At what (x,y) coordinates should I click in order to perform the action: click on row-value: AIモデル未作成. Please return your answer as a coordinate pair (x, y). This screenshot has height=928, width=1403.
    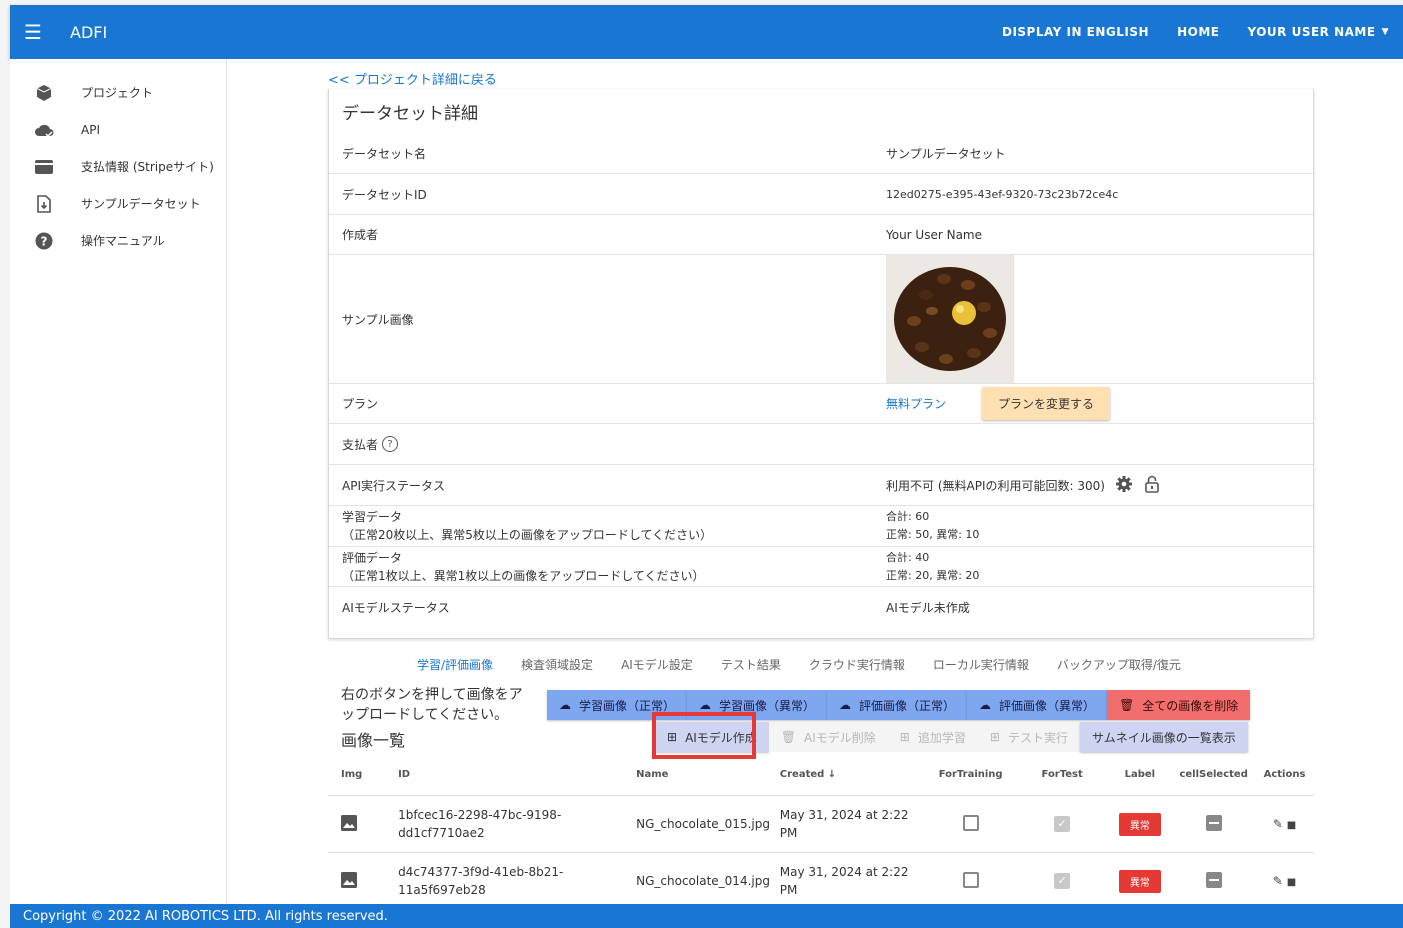
    Looking at the image, I should click on (928, 608).